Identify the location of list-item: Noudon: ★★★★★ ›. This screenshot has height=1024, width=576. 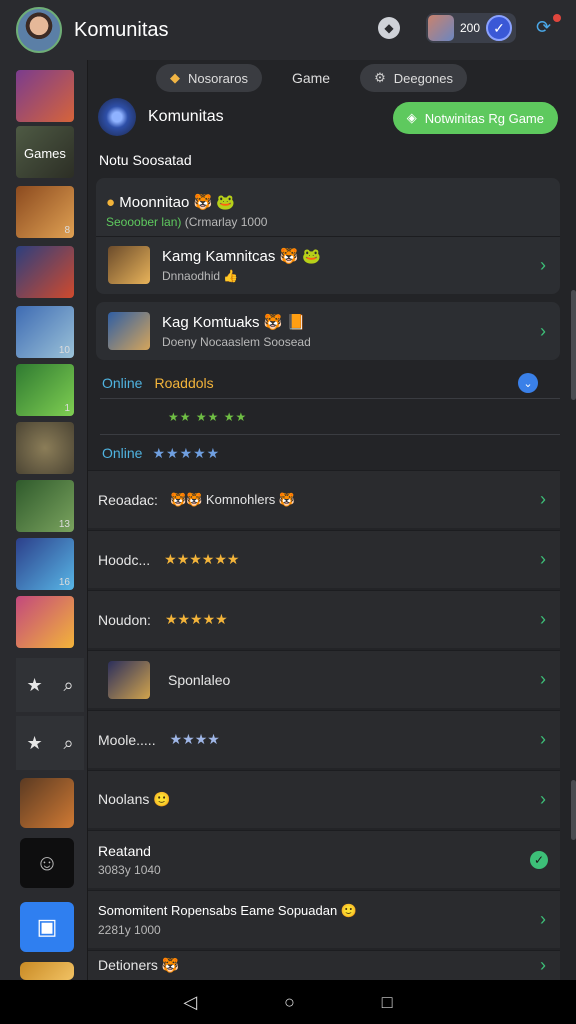
(324, 619).